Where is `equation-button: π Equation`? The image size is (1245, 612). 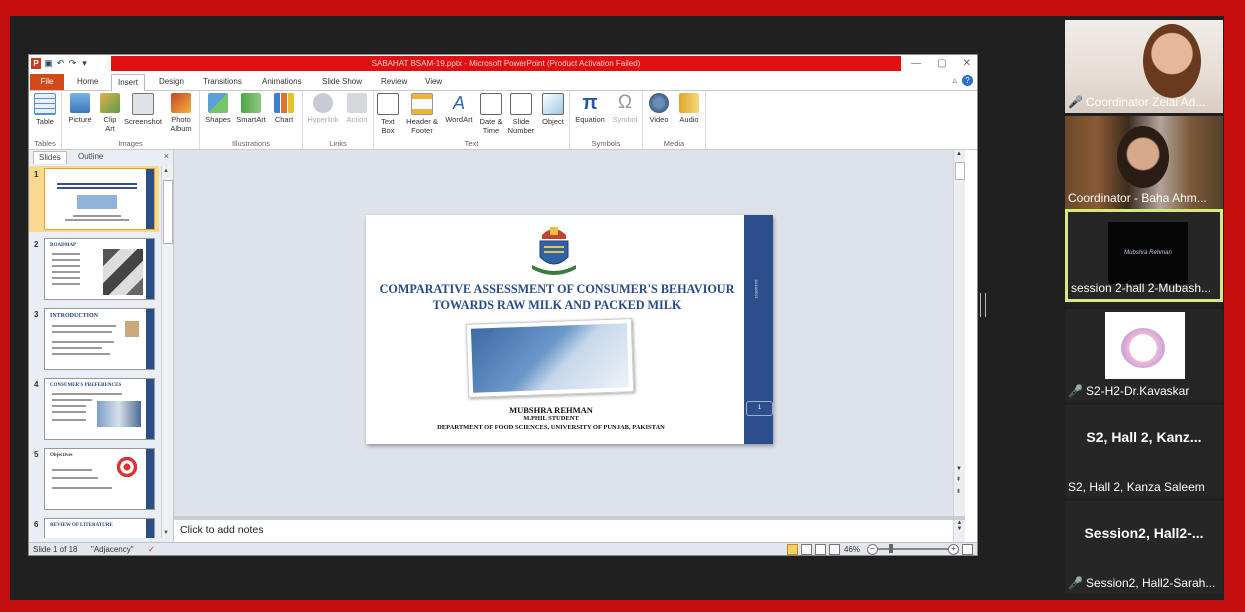
equation-button: π Equation is located at coordinates (590, 108).